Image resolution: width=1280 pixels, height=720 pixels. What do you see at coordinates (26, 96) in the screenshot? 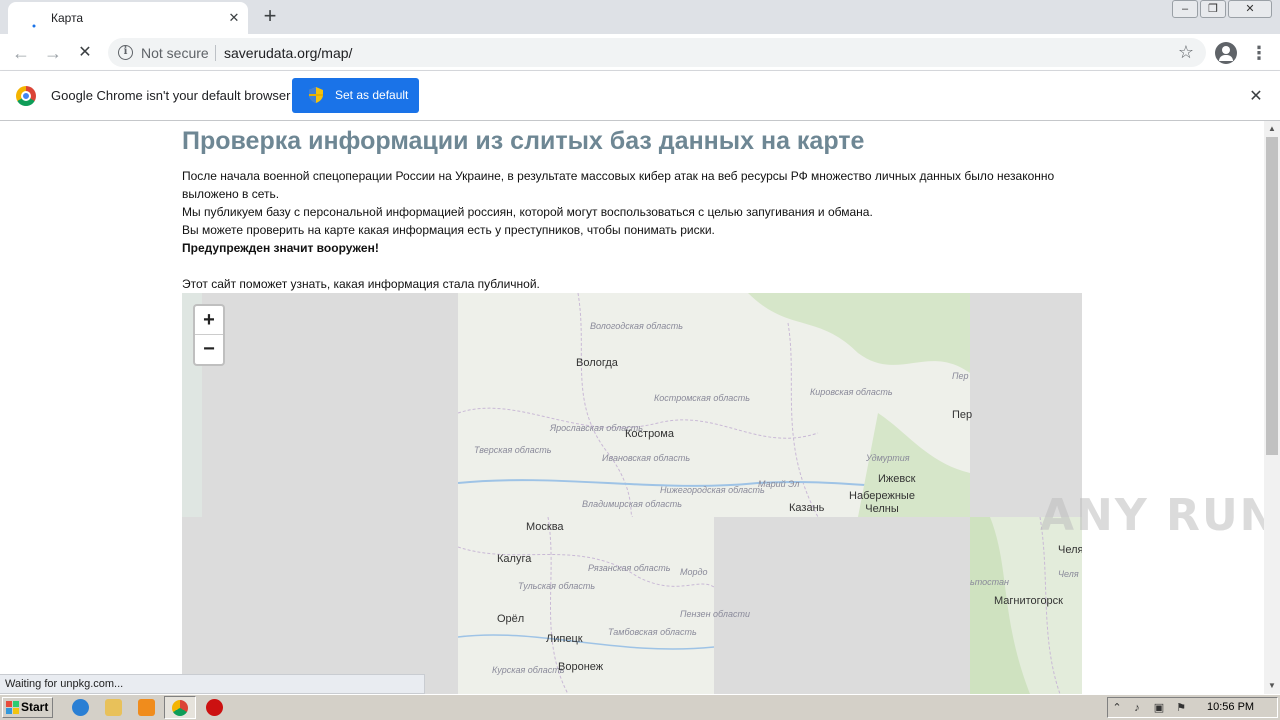
I see `chrome-logo-icon` at bounding box center [26, 96].